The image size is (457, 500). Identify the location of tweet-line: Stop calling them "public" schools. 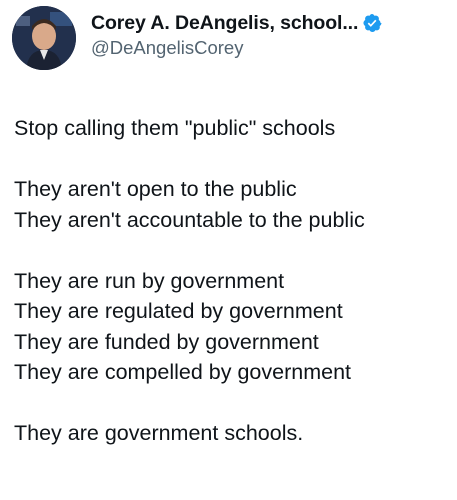
(175, 128).